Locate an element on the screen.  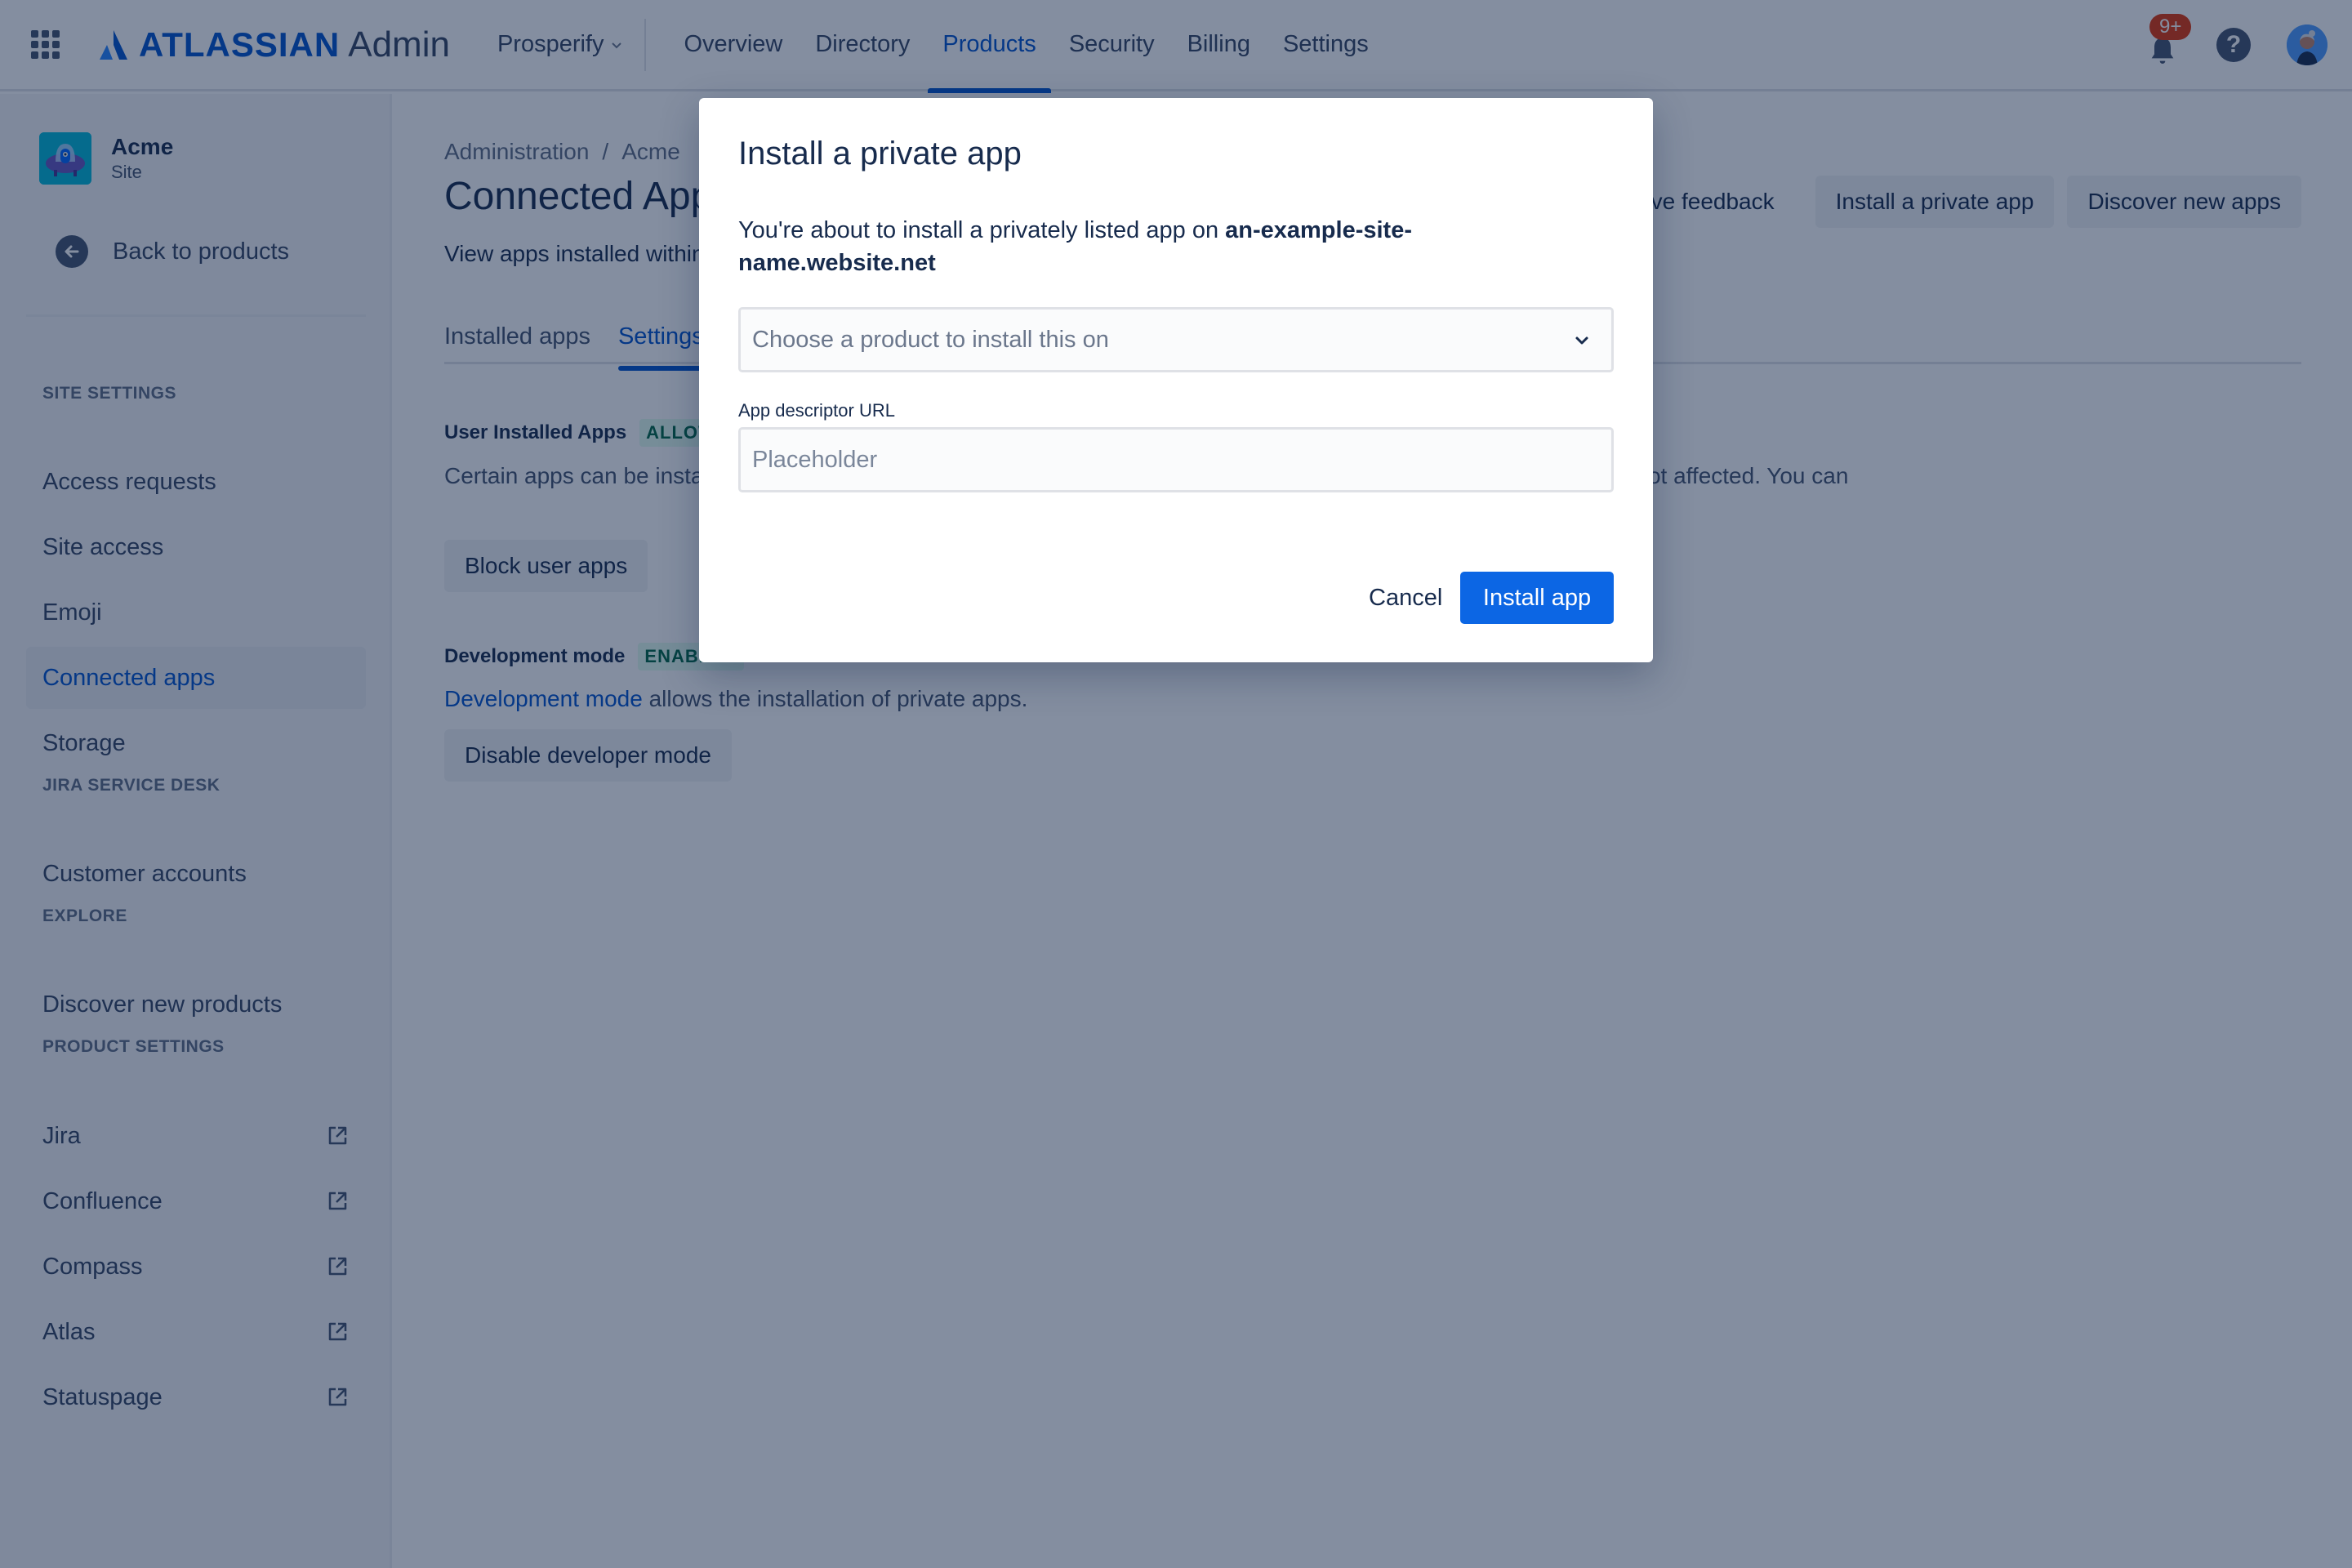
chevron-down-icon is located at coordinates (1581, 340).